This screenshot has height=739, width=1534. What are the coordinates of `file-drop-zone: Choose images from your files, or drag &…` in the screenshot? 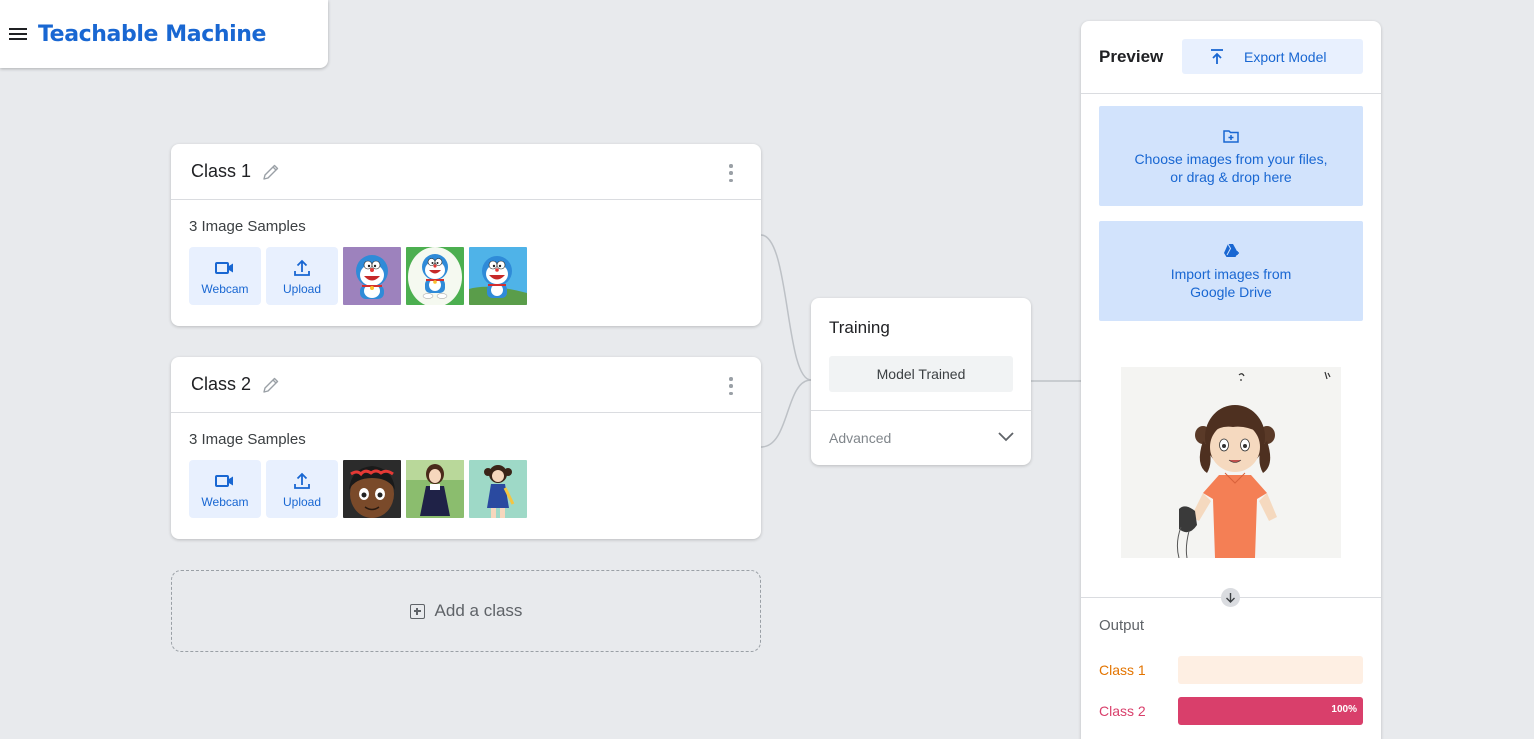 It's located at (1231, 156).